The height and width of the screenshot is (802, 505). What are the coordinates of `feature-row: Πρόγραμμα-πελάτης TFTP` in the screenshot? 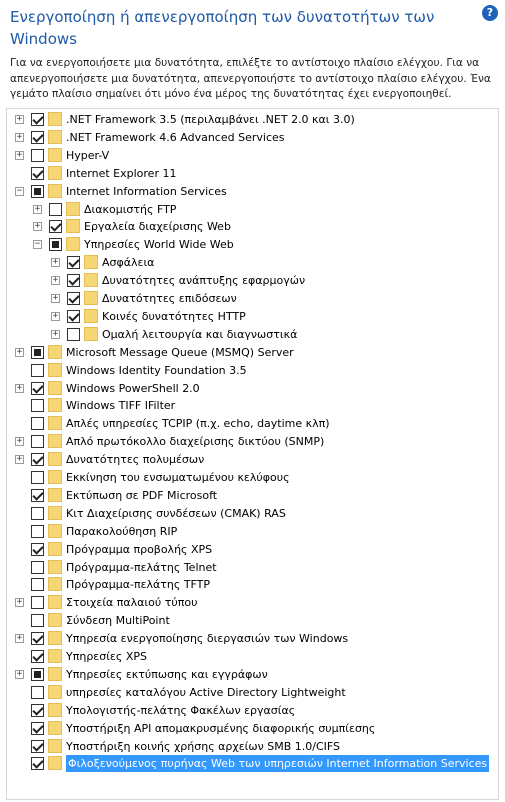 It's located at (247, 584).